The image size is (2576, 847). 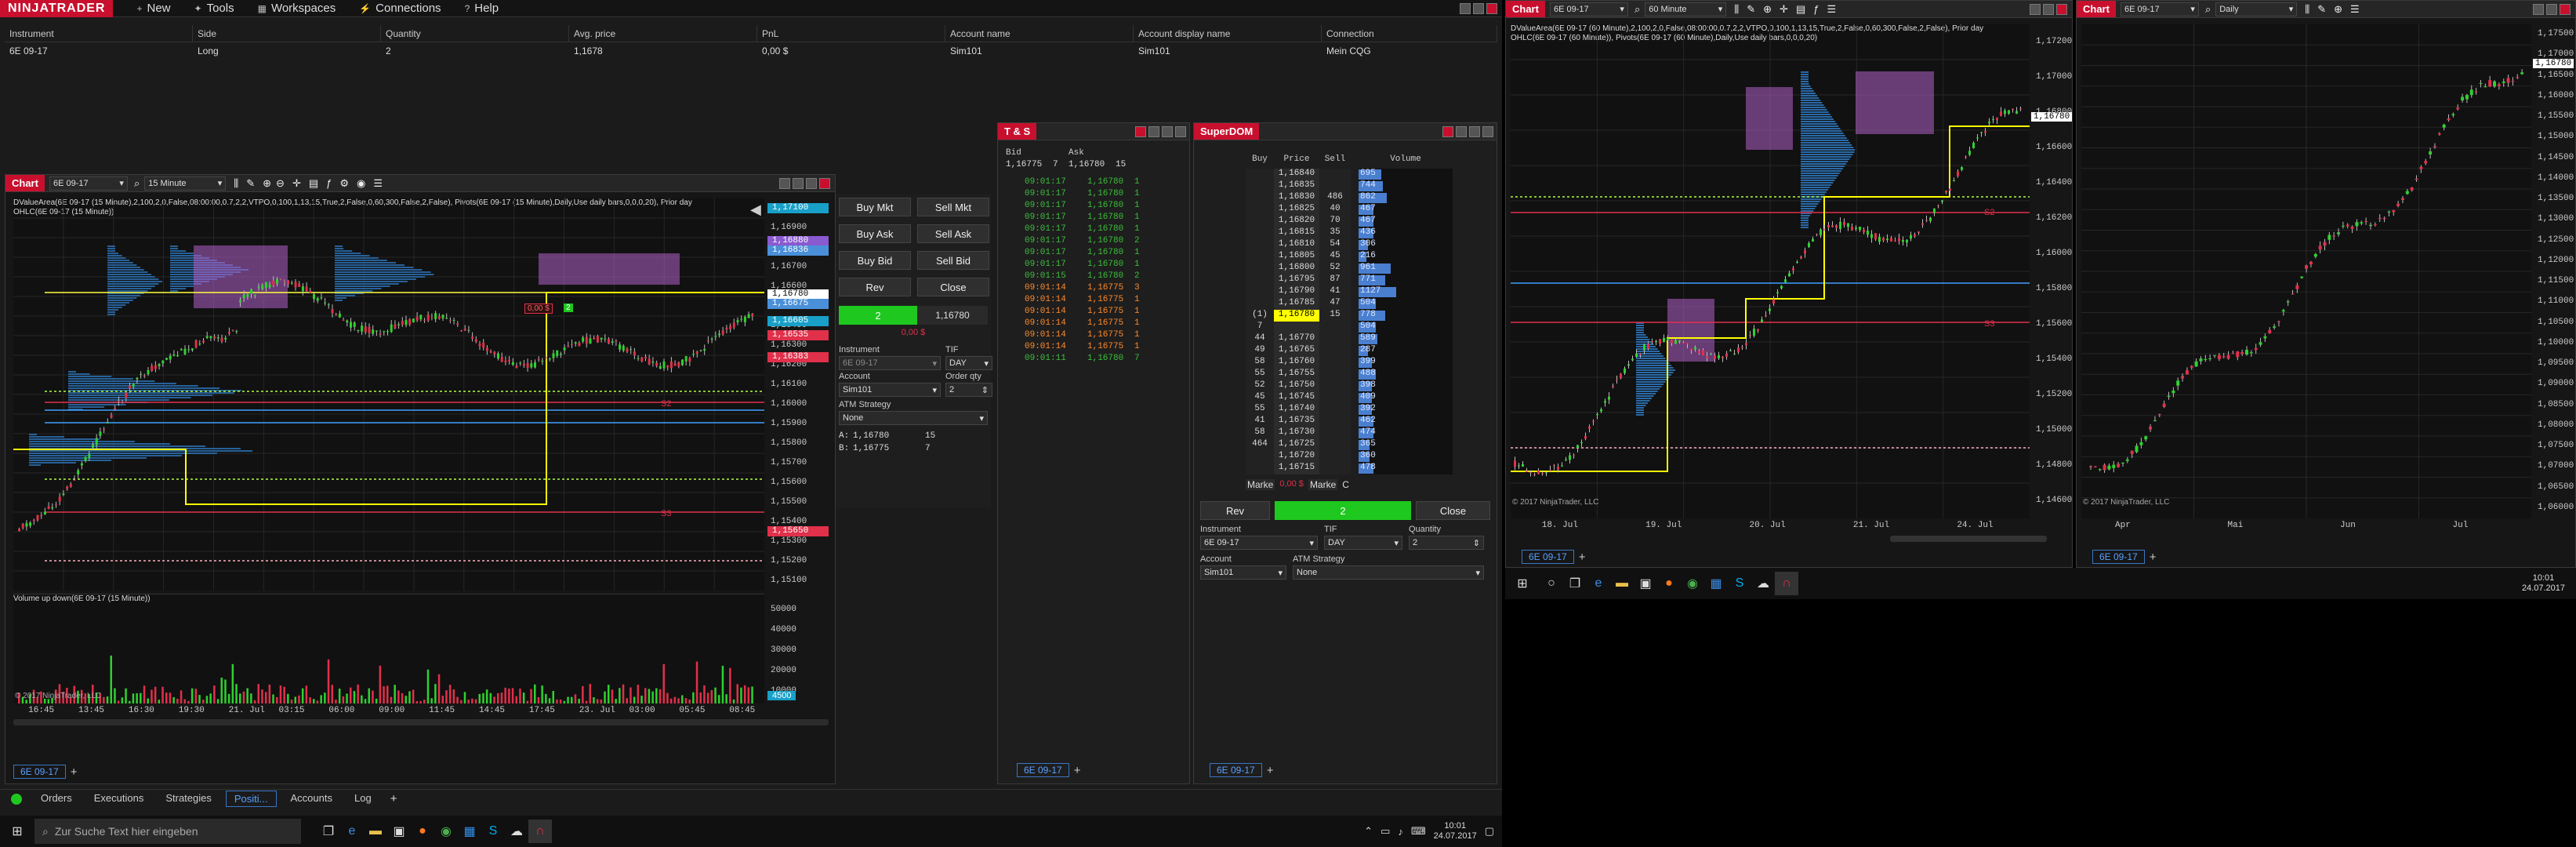 I want to click on dom-buy-cell: 58, so click(x=1260, y=363).